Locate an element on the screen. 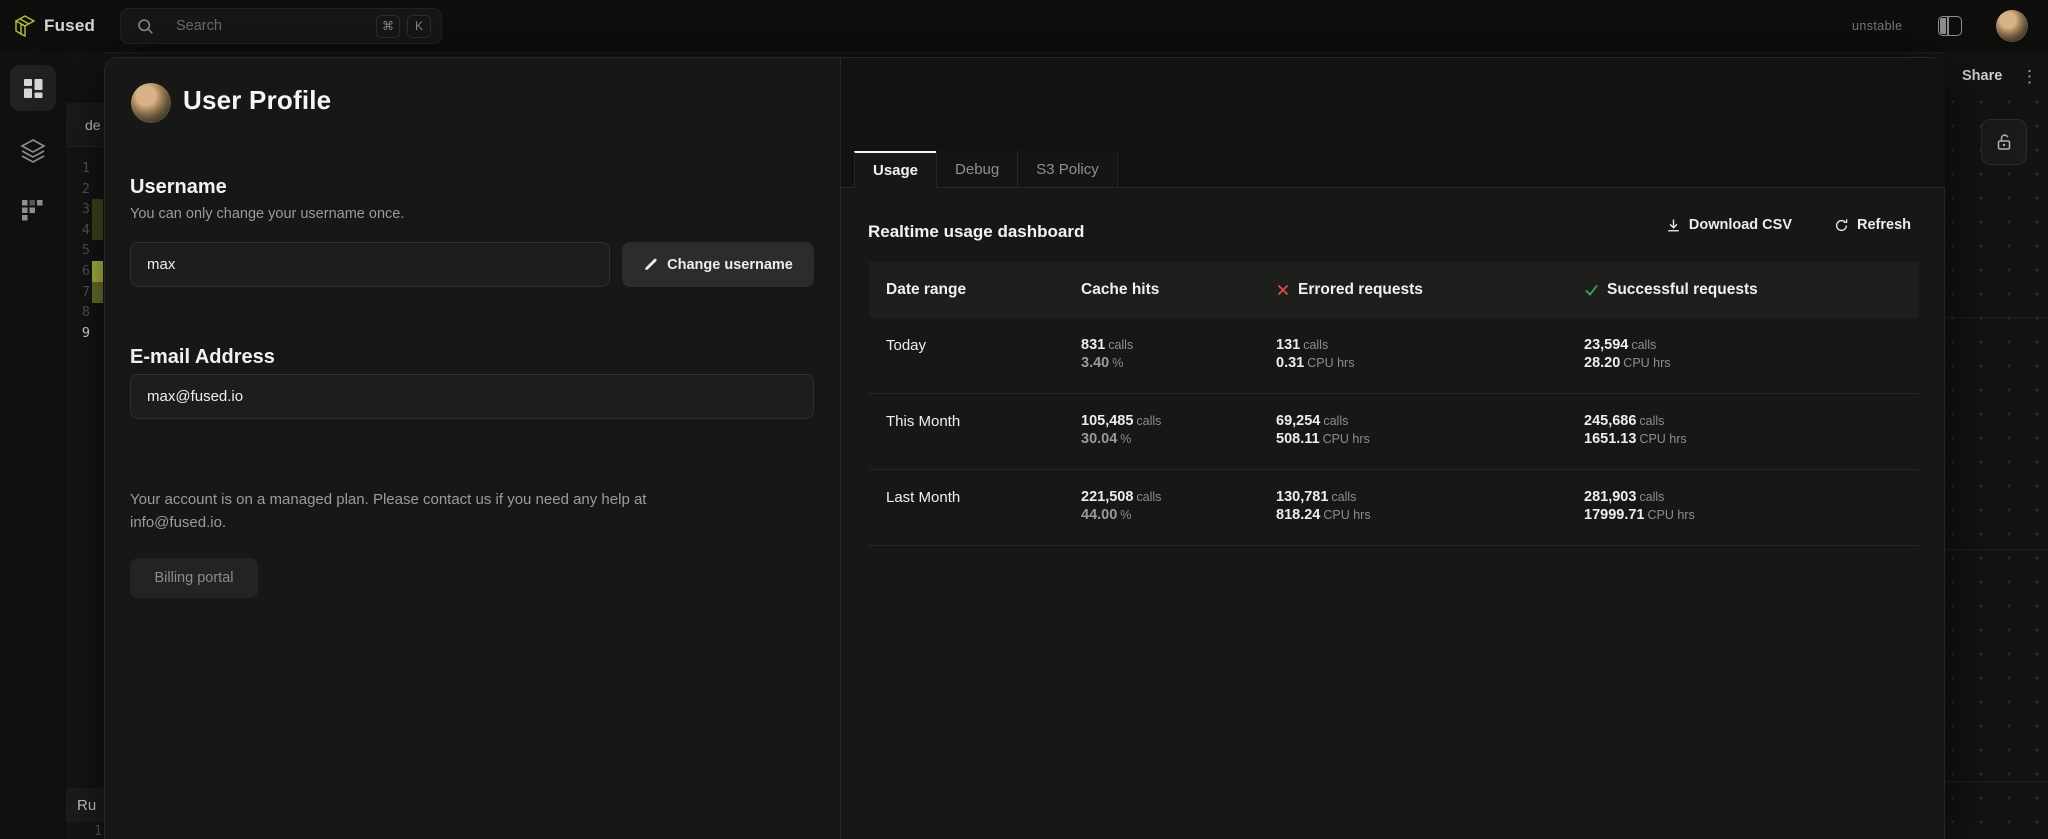 The height and width of the screenshot is (839, 2048). column-errored: Errored requests is located at coordinates (1413, 290).